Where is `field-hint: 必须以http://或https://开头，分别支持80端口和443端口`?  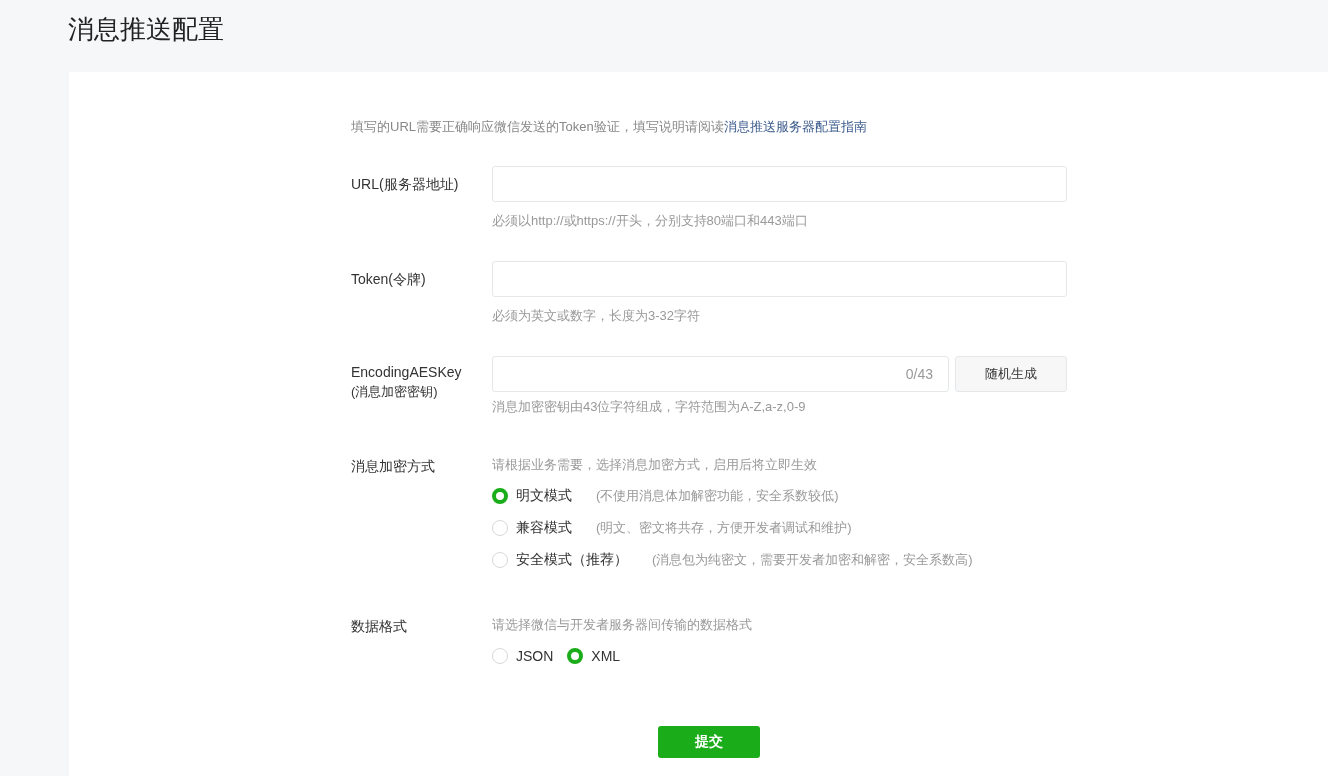 field-hint: 必须以http://或https://开头，分别支持80端口和443端口 is located at coordinates (650, 221).